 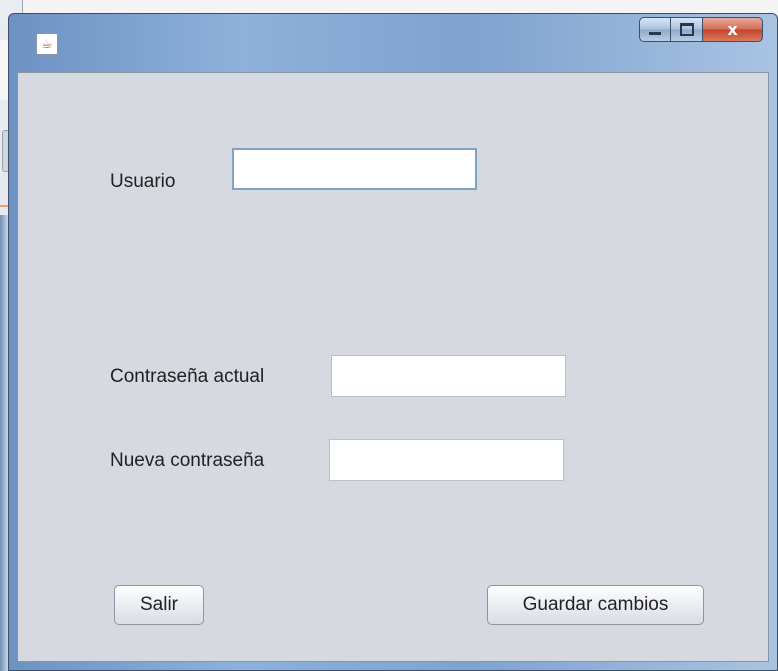 What do you see at coordinates (595, 605) in the screenshot?
I see `save-changes-button: Guardar cambios` at bounding box center [595, 605].